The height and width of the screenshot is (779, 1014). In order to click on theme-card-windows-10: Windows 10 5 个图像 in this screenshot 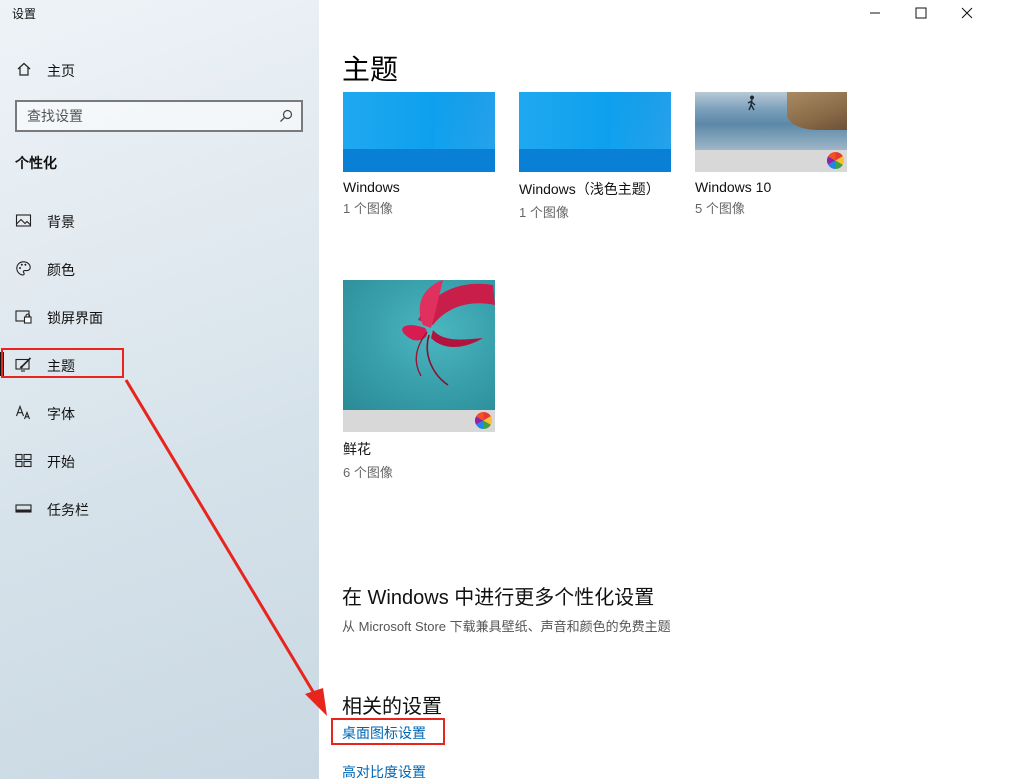, I will do `click(771, 154)`.